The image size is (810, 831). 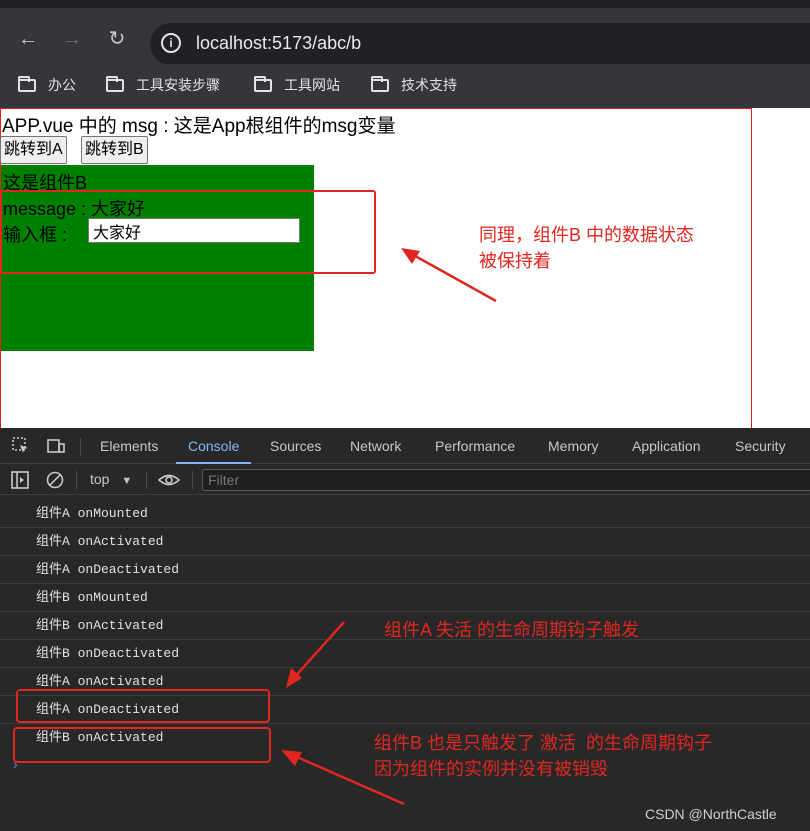 What do you see at coordinates (475, 446) in the screenshot?
I see `tab-performance: Performance` at bounding box center [475, 446].